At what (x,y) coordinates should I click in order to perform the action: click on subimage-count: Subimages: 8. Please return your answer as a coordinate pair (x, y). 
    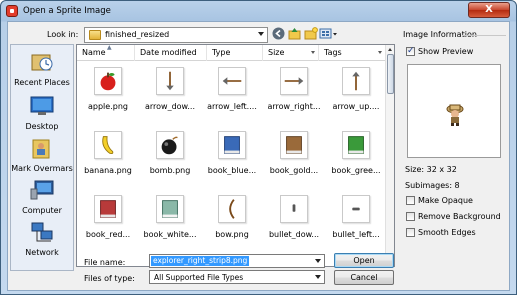
    Looking at the image, I should click on (432, 185).